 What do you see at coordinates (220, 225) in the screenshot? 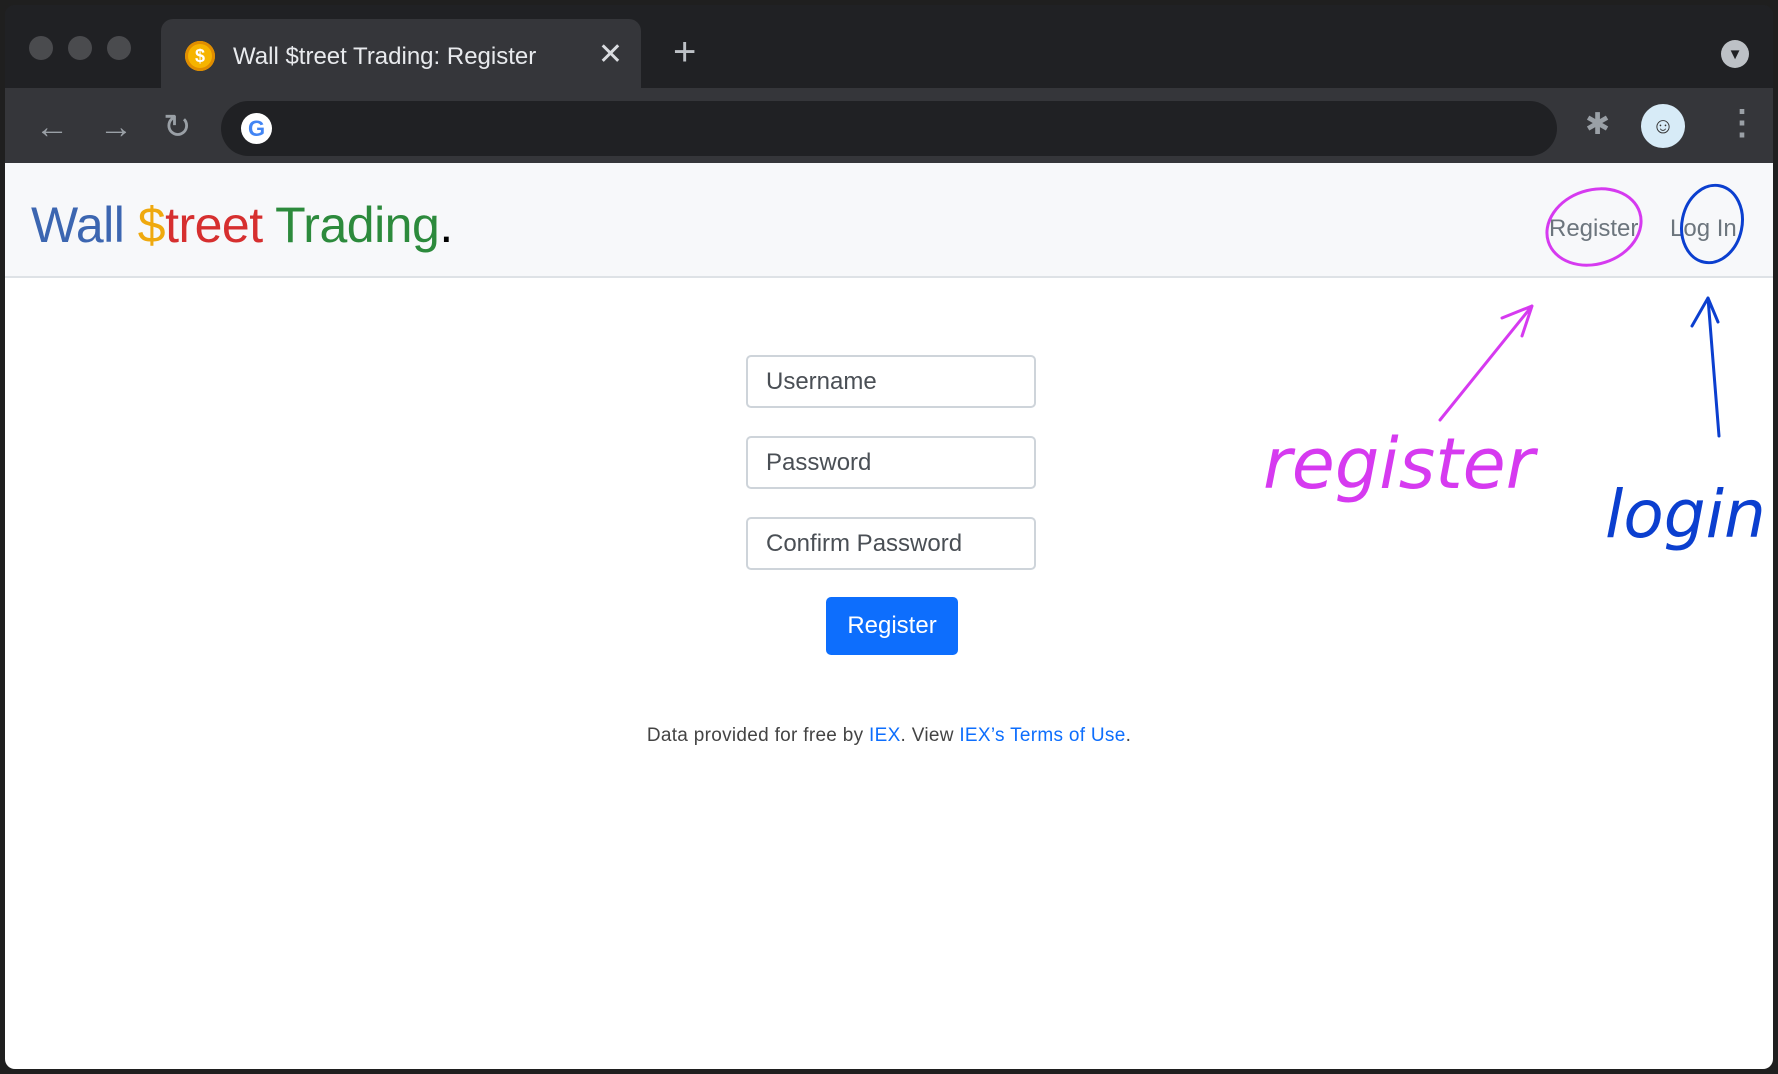
I see `brand-treet: treet` at bounding box center [220, 225].